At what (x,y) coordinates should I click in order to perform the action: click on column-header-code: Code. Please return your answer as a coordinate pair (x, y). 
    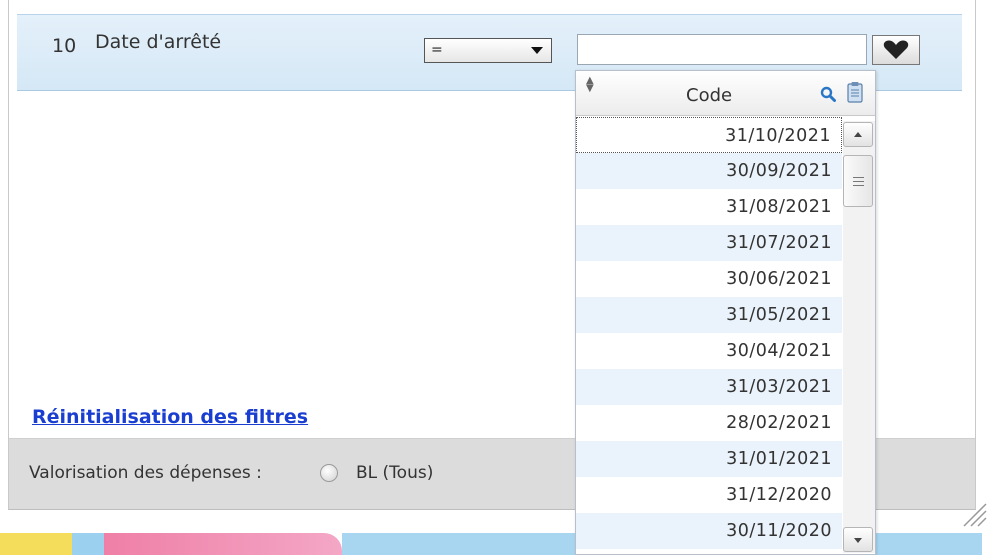
    Looking at the image, I should click on (709, 95).